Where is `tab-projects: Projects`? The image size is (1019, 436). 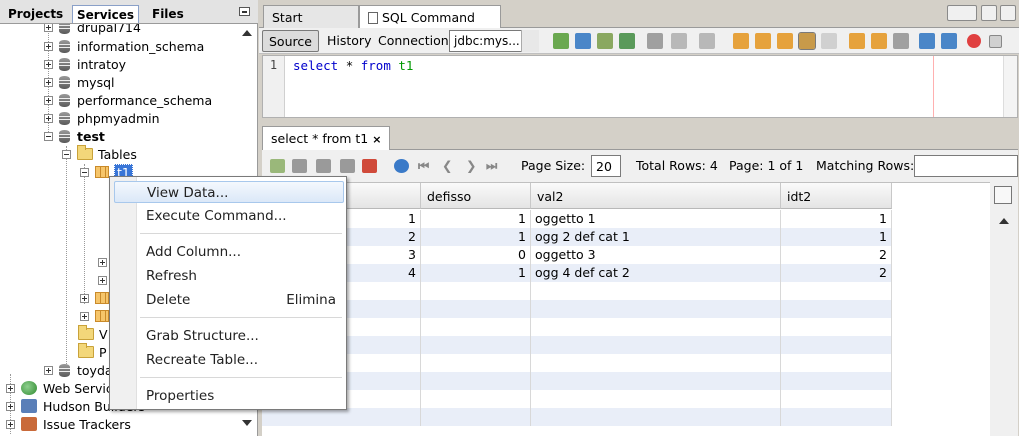 tab-projects: Projects is located at coordinates (35, 14).